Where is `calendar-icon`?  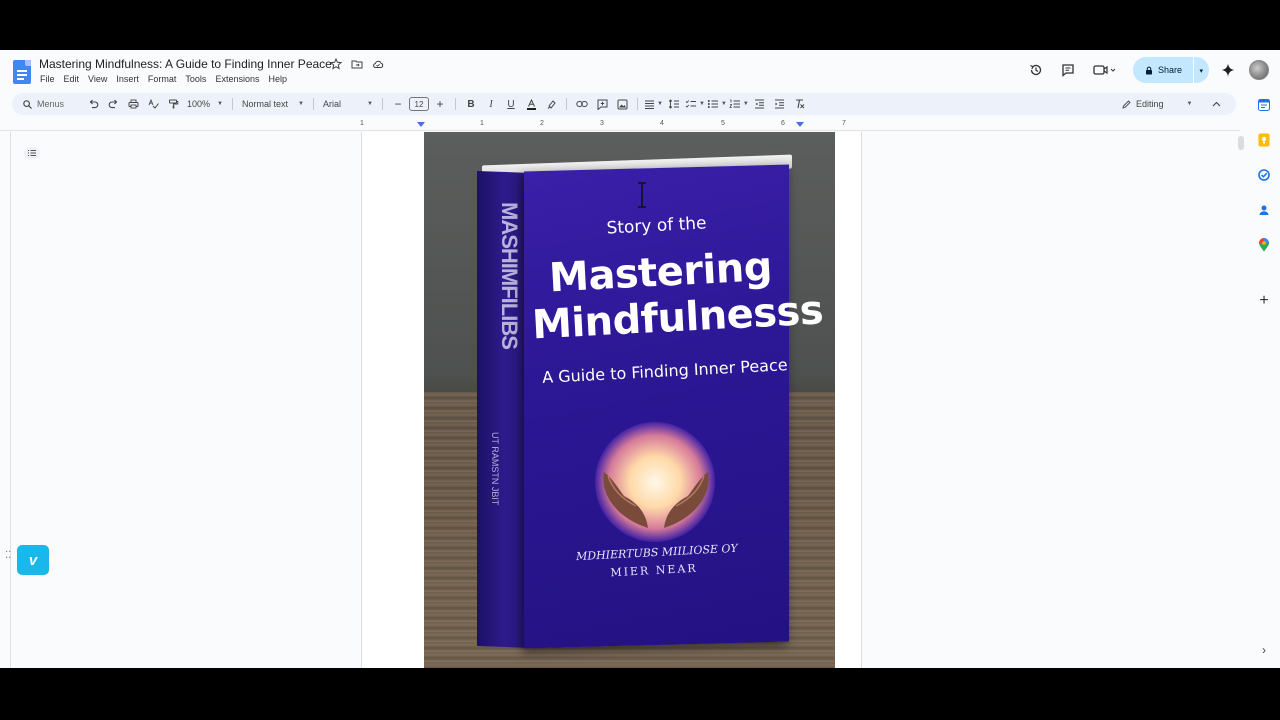 calendar-icon is located at coordinates (1264, 105).